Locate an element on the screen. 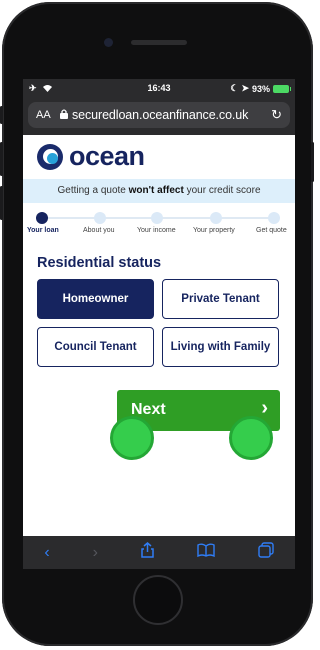 The width and height of the screenshot is (320, 650). page-url: securedloan.oceanfinance.co.uk is located at coordinates (160, 115).